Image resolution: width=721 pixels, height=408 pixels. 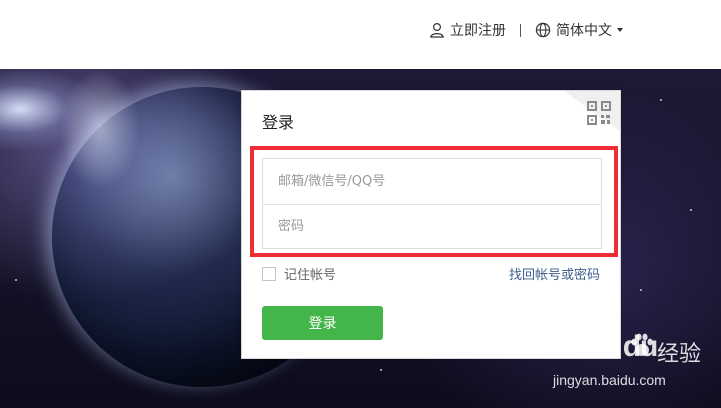 What do you see at coordinates (278, 122) in the screenshot?
I see `login-title: 登录` at bounding box center [278, 122].